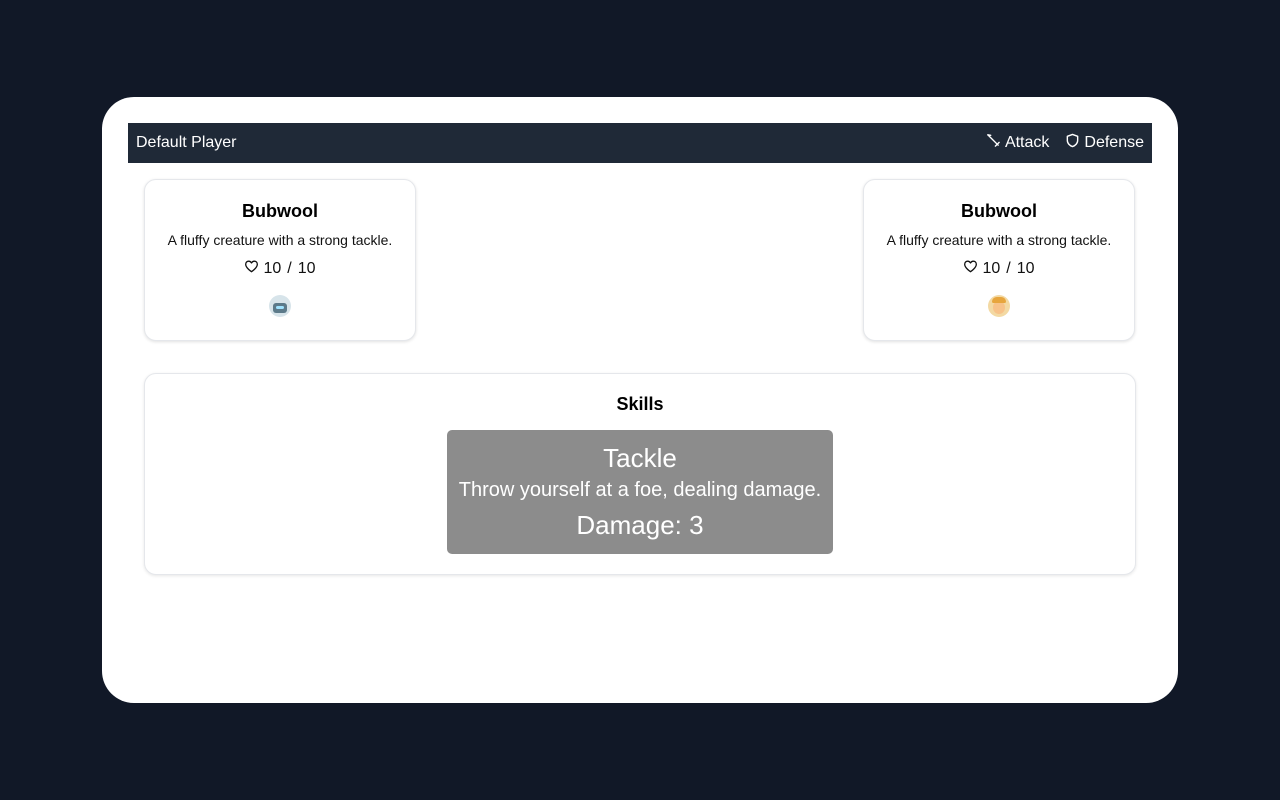 The height and width of the screenshot is (800, 1280). I want to click on defense-button: Defense, so click(1104, 143).